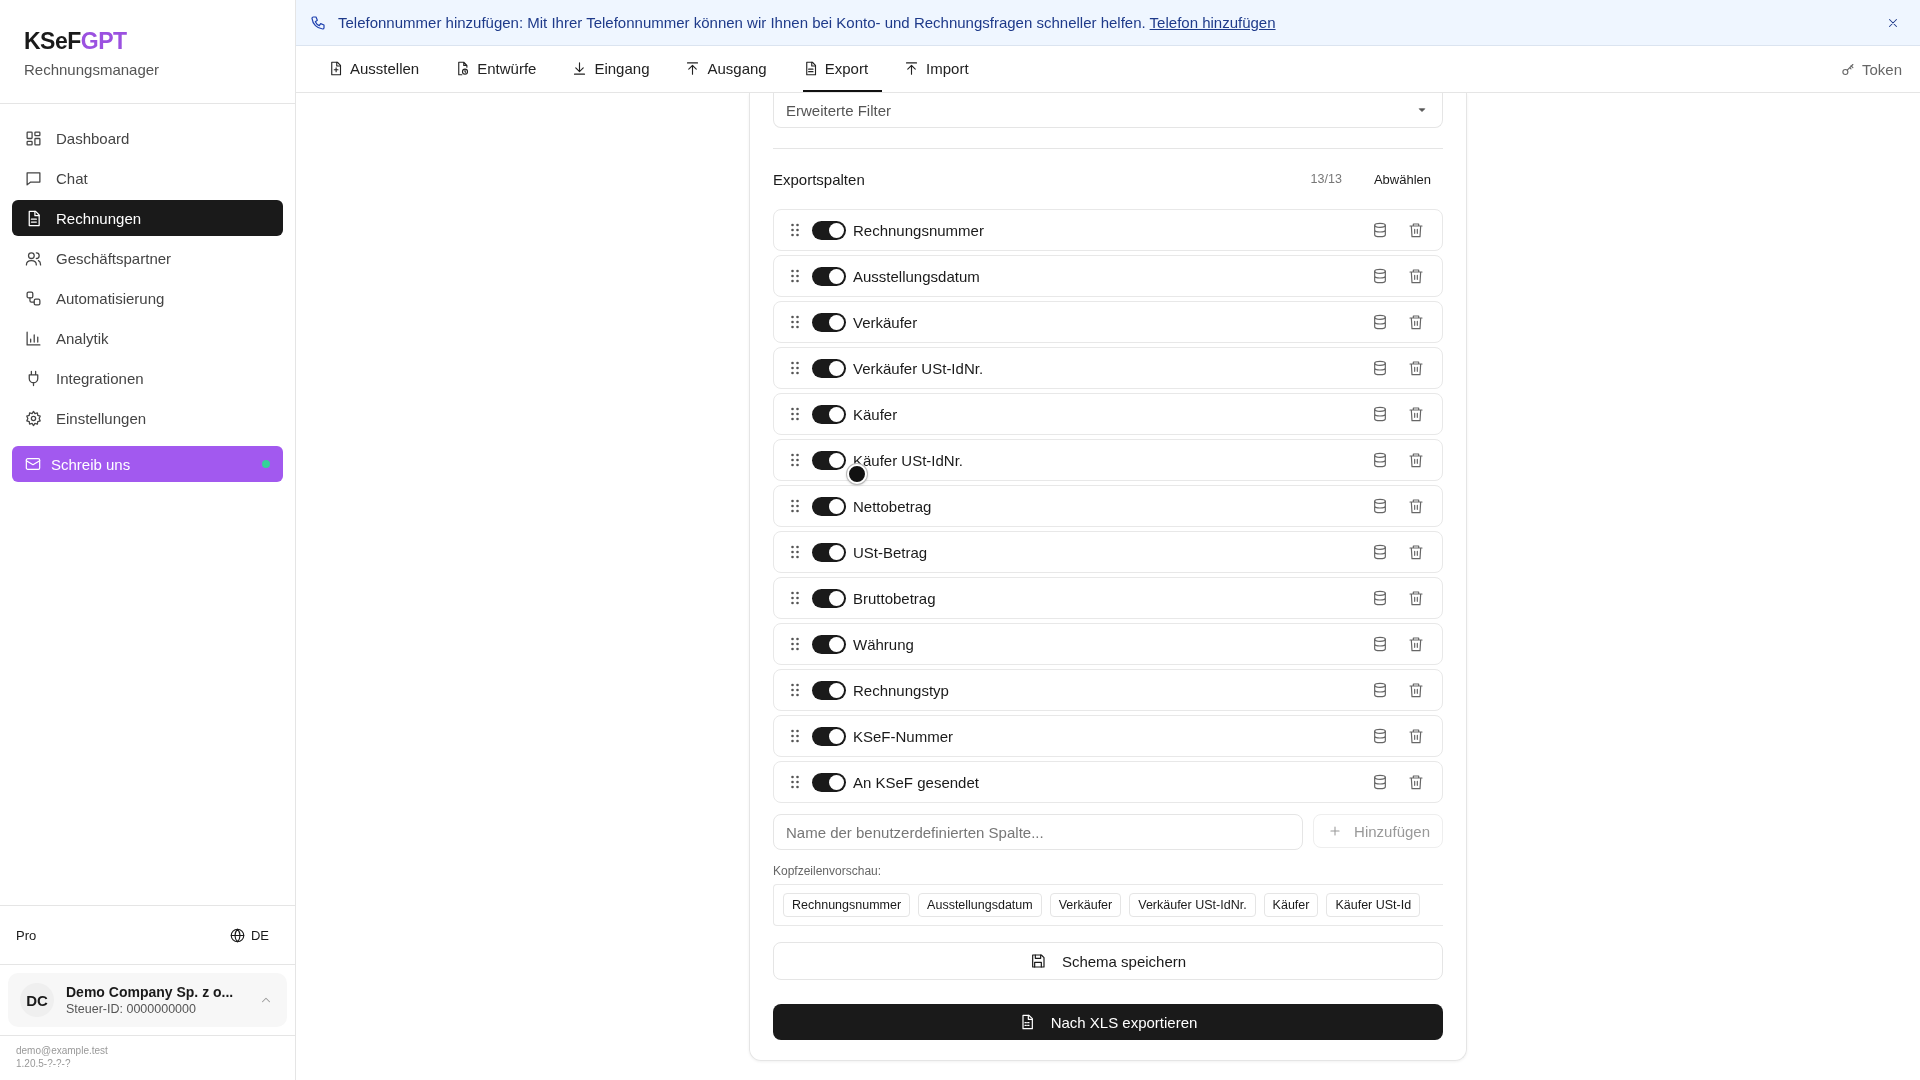 Image resolution: width=1920 pixels, height=1080 pixels. Describe the element at coordinates (918, 230) in the screenshot. I see `column-name: Rechnungsnummer` at that location.